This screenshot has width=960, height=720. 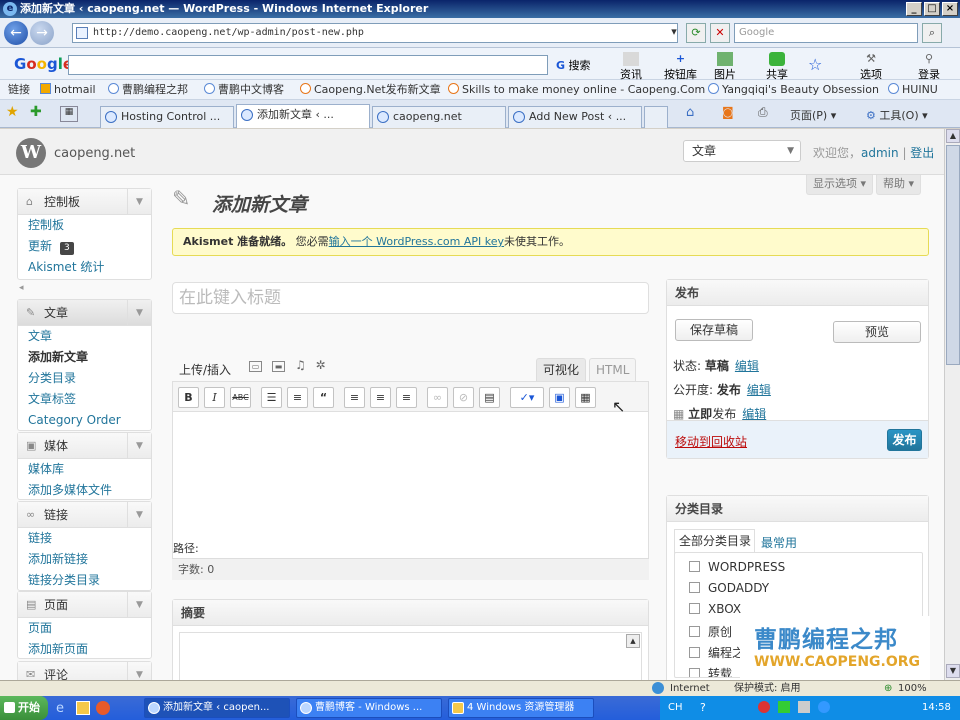 What do you see at coordinates (950, 9) in the screenshot?
I see `close-window-button: ×` at bounding box center [950, 9].